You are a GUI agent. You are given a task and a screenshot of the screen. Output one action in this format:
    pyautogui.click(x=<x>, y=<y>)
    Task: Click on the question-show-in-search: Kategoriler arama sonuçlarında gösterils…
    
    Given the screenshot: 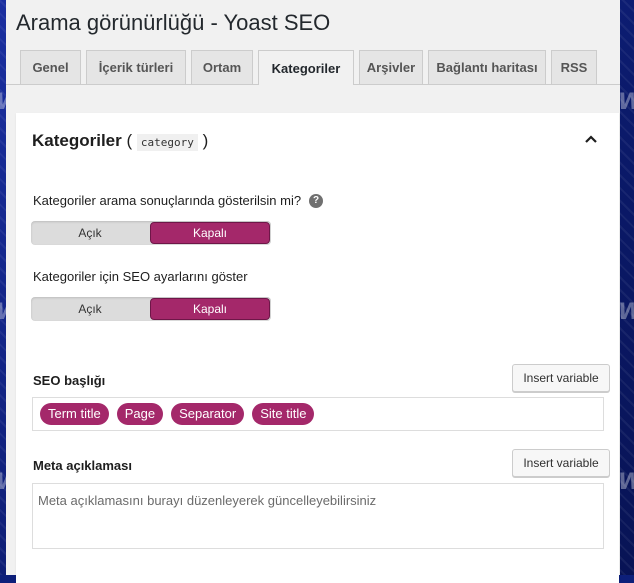 What is the action you would take?
    pyautogui.click(x=178, y=200)
    